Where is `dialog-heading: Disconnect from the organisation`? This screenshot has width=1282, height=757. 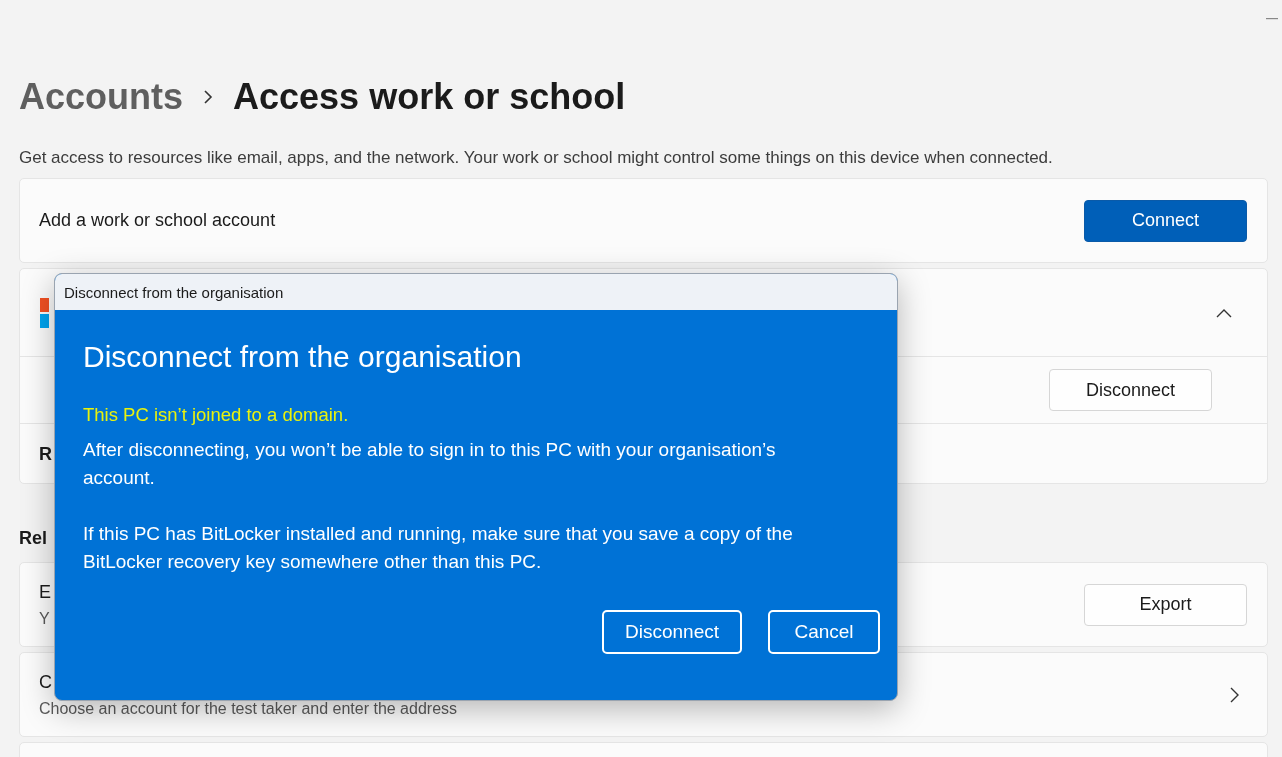
dialog-heading: Disconnect from the organisation is located at coordinates (303, 357).